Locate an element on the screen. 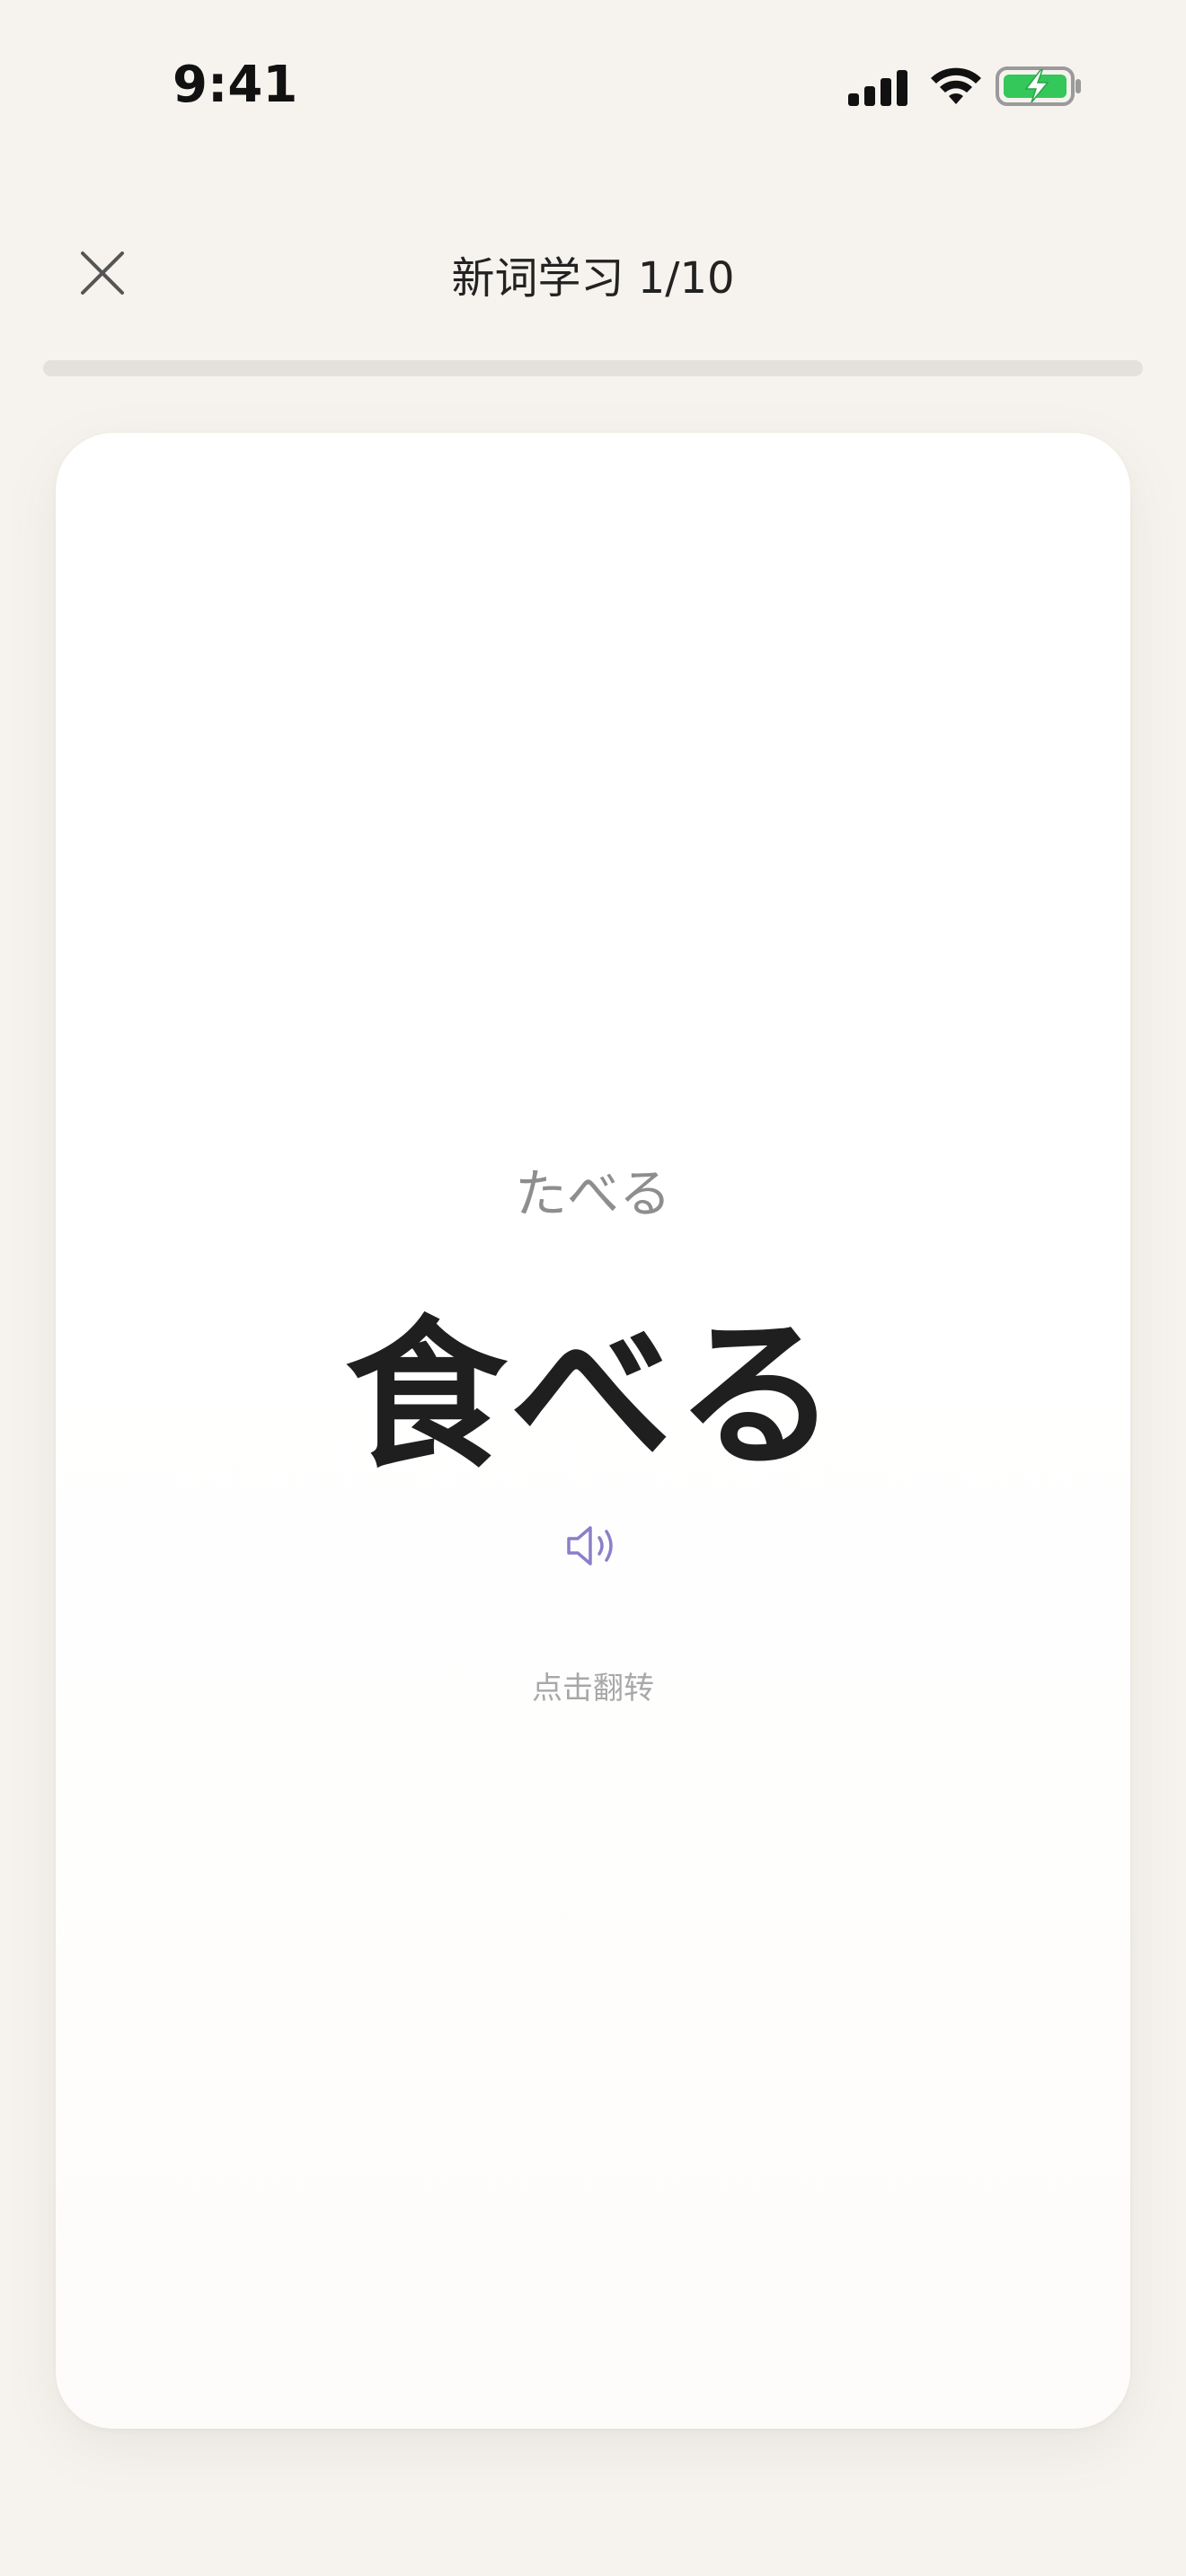 Image resolution: width=1186 pixels, height=2576 pixels. status-bar: 9:41 is located at coordinates (593, 85).